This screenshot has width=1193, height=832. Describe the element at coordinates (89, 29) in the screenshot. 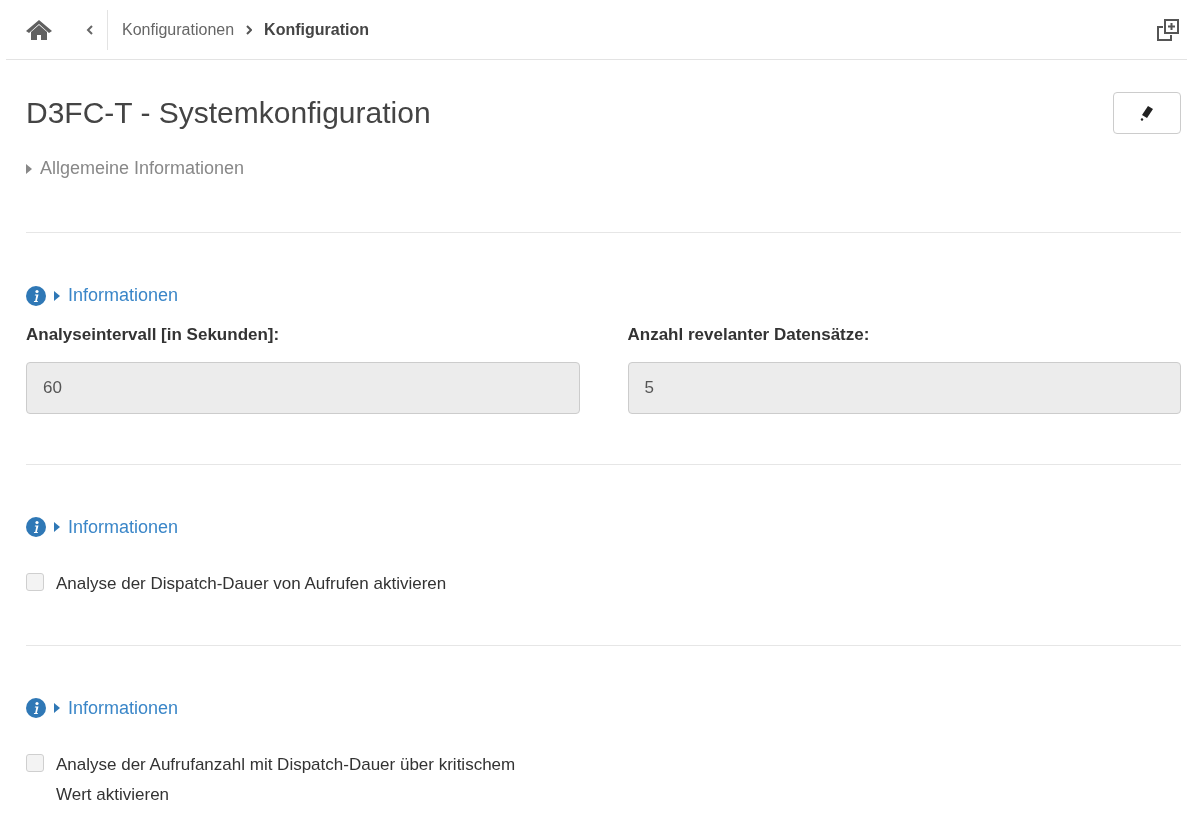

I see `back-button` at that location.